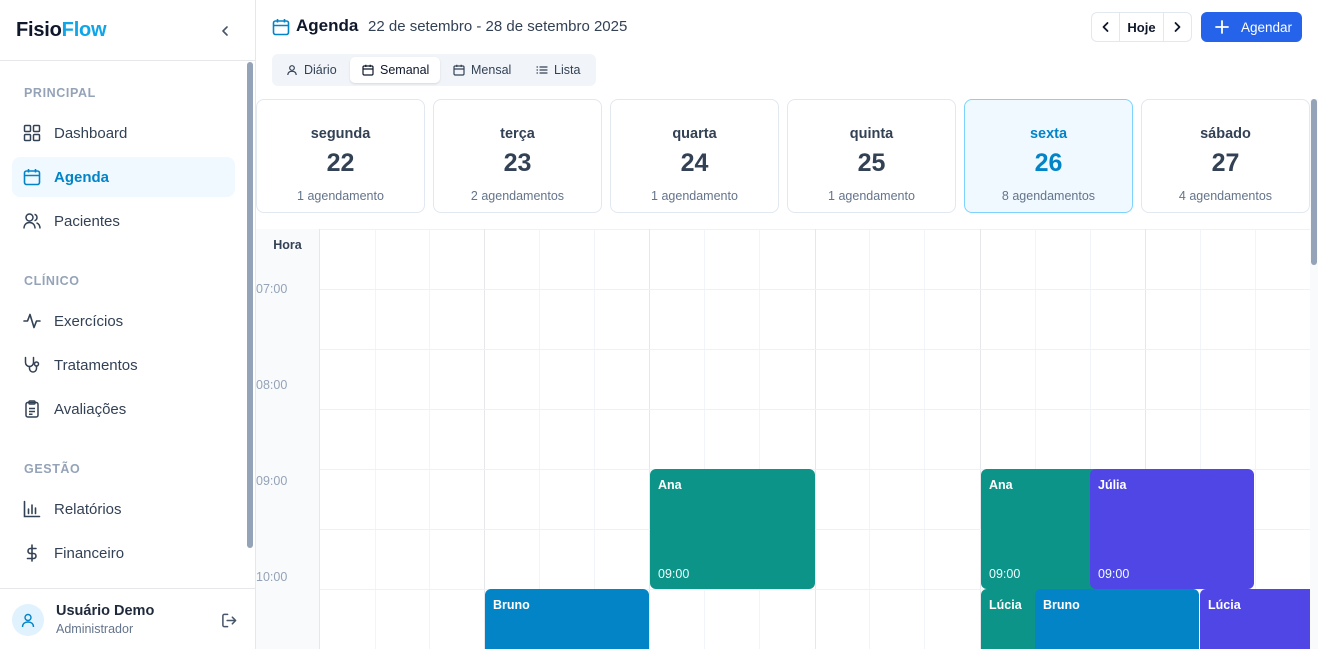  I want to click on sidebar-item-label: Avaliações, so click(90, 409).